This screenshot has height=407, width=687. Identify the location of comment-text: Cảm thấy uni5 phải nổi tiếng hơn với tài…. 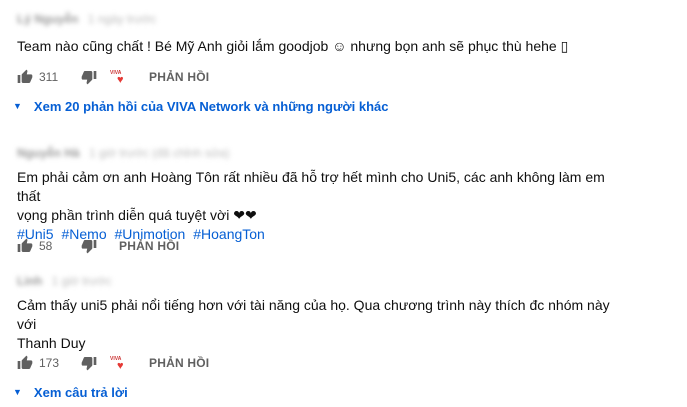
(317, 324).